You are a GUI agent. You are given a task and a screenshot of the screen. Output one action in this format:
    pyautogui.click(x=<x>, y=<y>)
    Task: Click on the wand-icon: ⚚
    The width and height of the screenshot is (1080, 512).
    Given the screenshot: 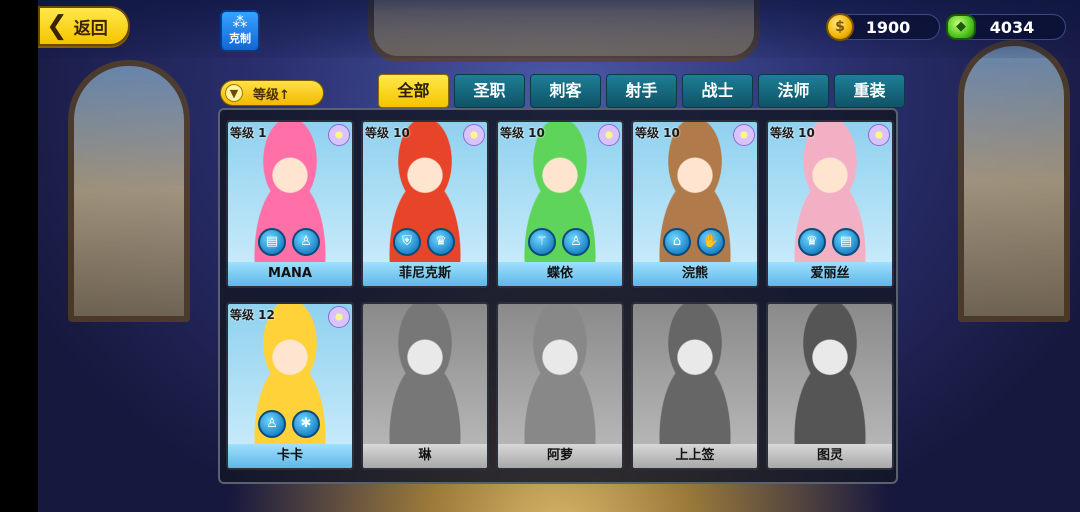 What is the action you would take?
    pyautogui.click(x=542, y=242)
    